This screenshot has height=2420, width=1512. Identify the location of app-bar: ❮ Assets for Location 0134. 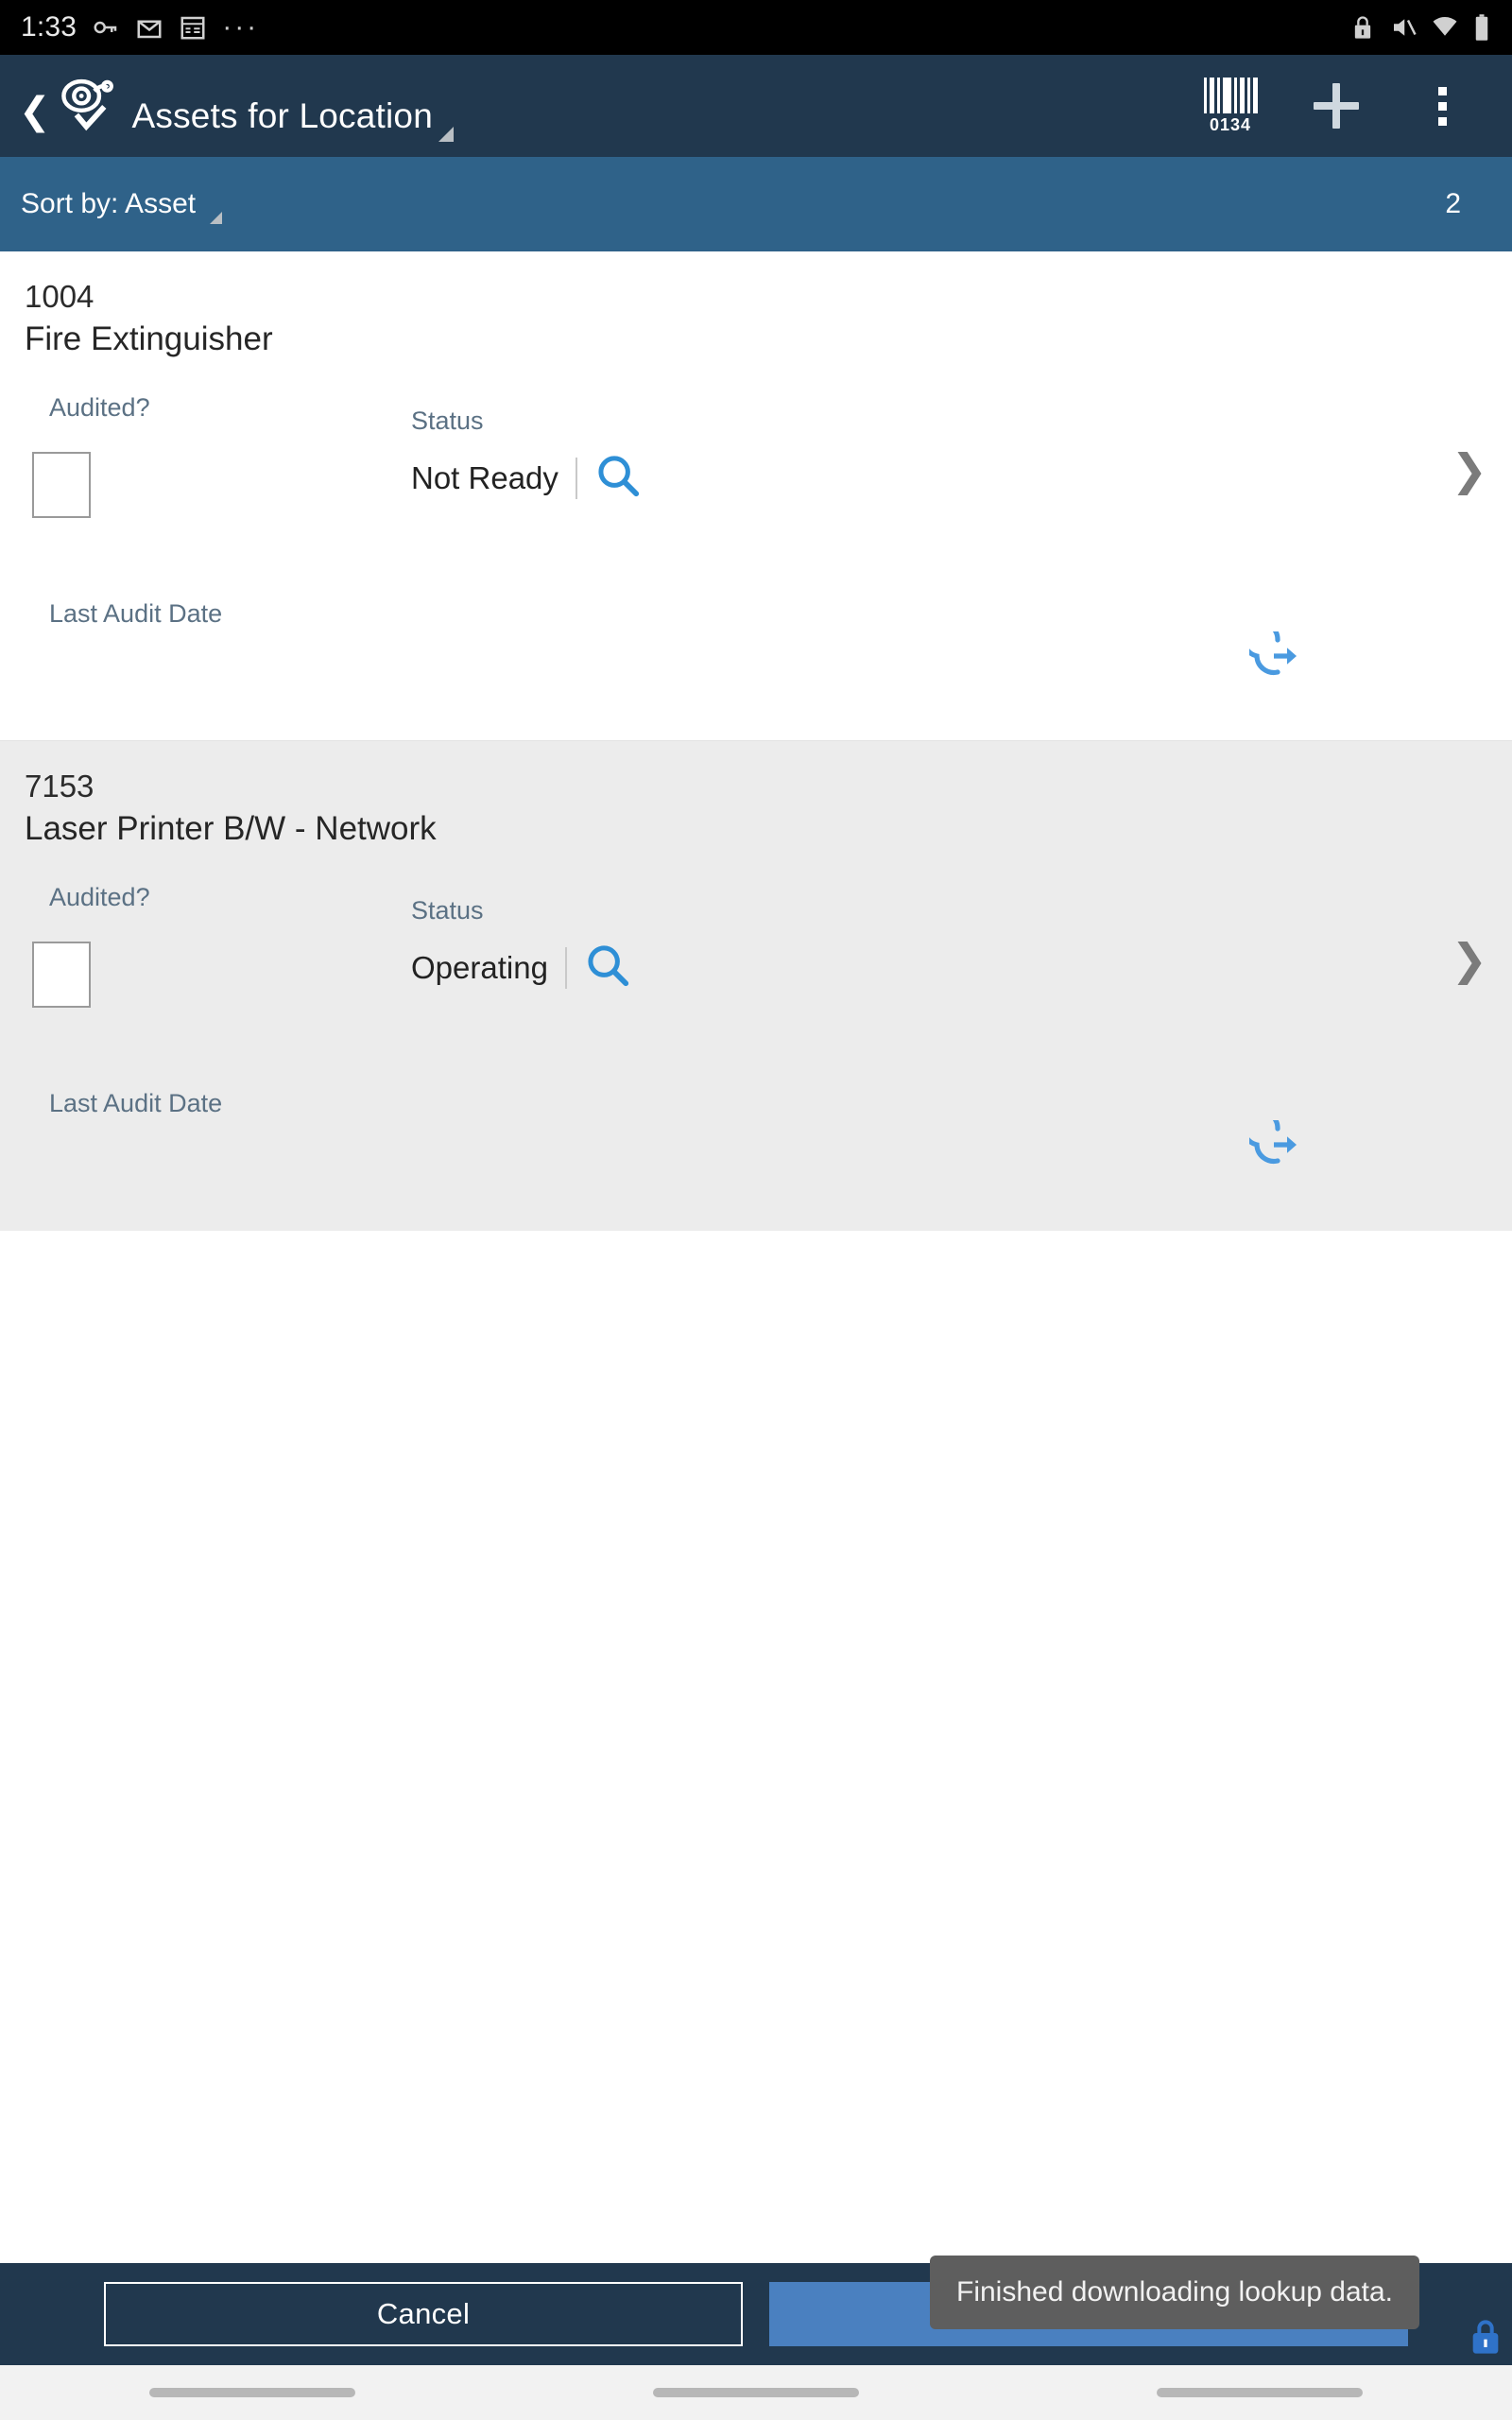
(756, 106).